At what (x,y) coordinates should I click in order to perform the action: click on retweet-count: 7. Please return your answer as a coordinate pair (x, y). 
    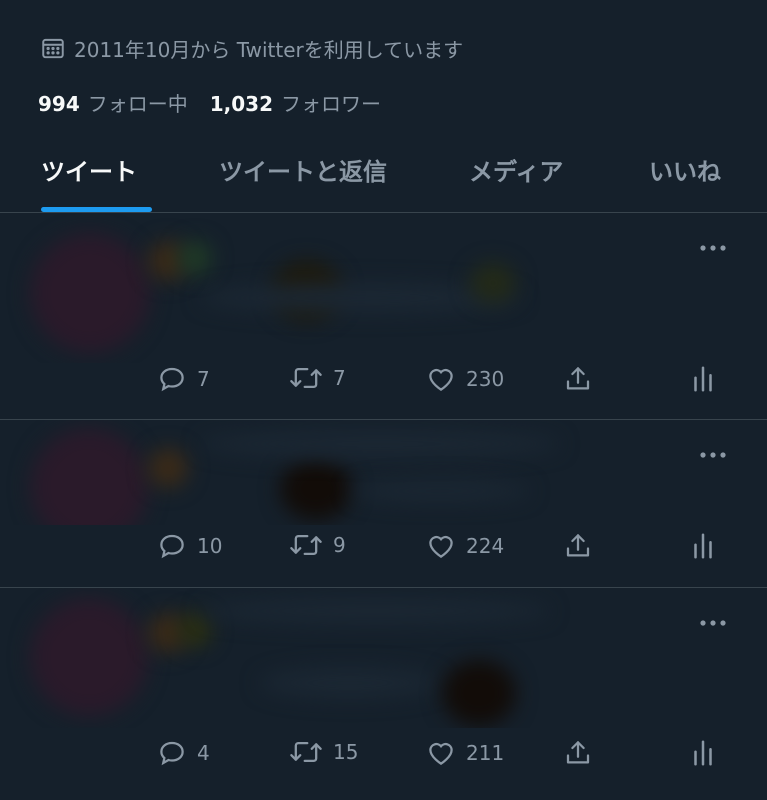
    Looking at the image, I should click on (339, 378).